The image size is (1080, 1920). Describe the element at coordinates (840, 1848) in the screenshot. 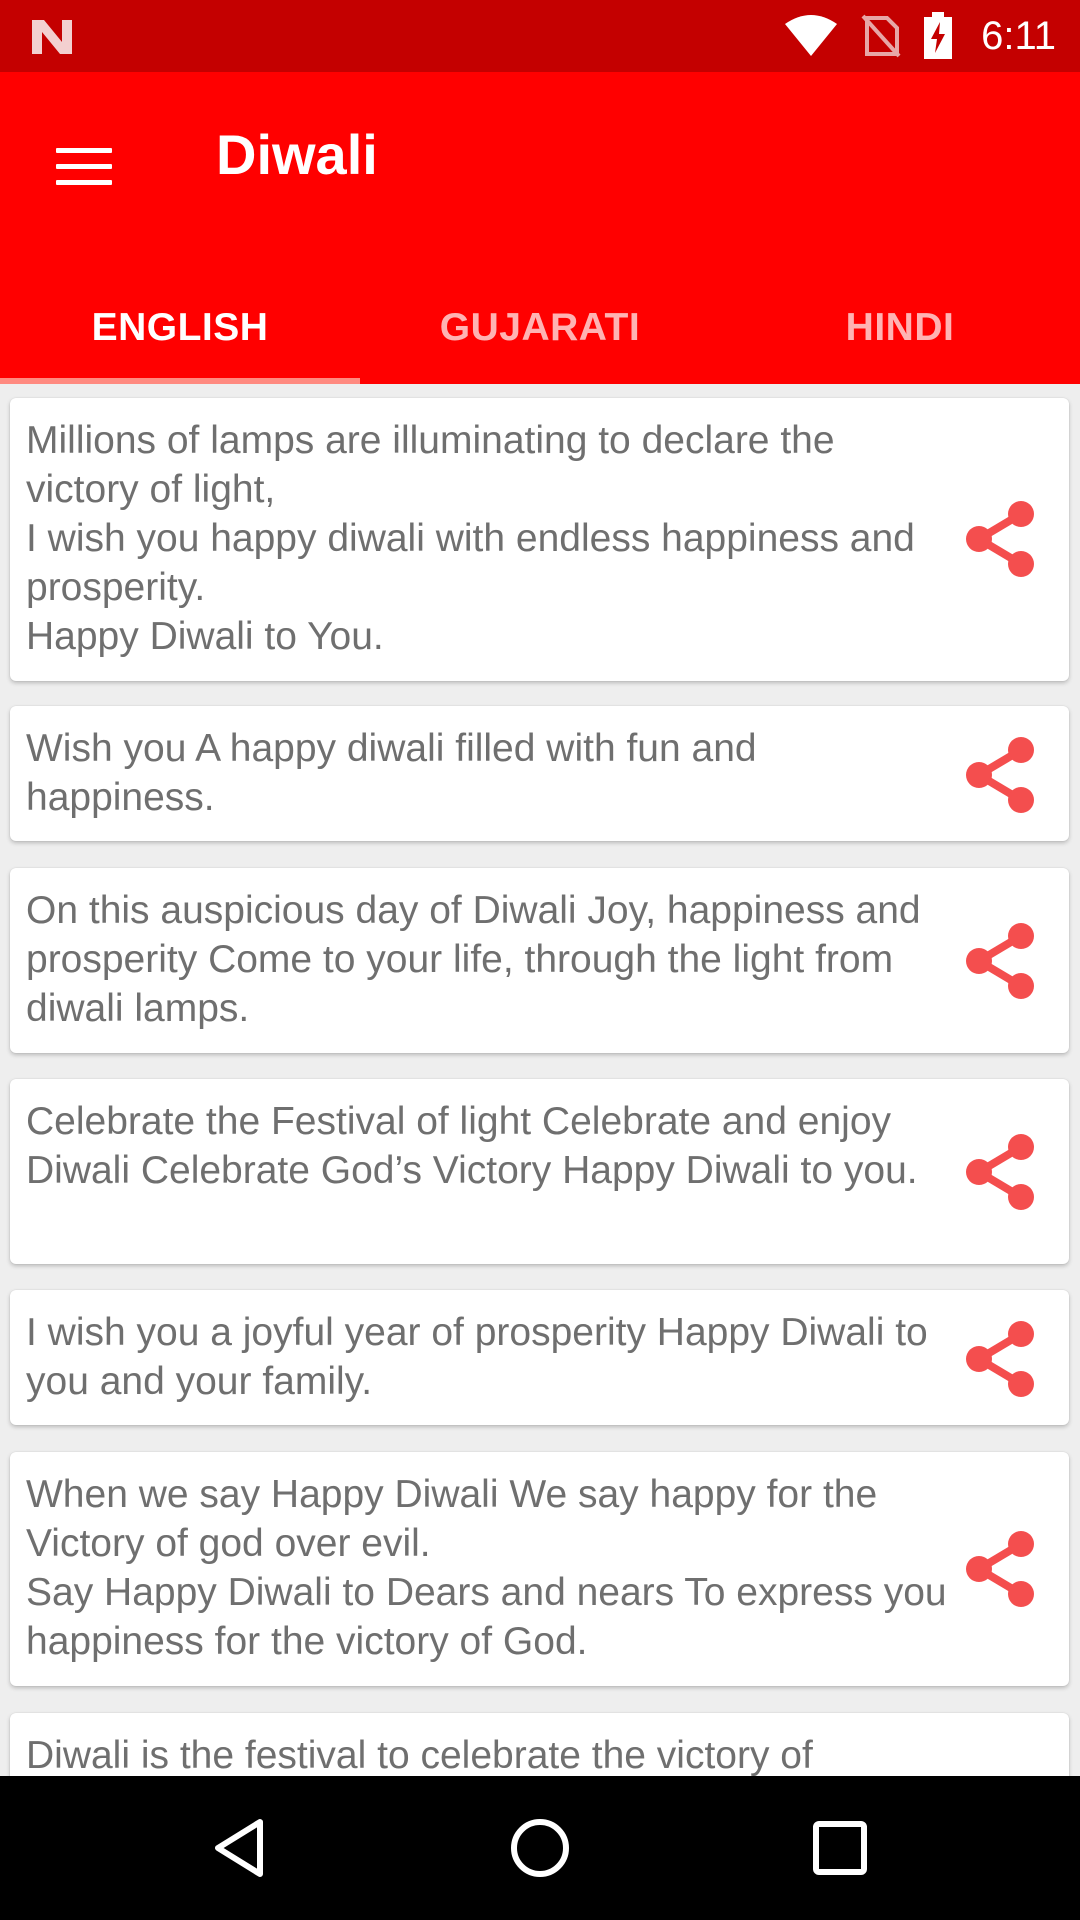

I see `recents-icon` at that location.